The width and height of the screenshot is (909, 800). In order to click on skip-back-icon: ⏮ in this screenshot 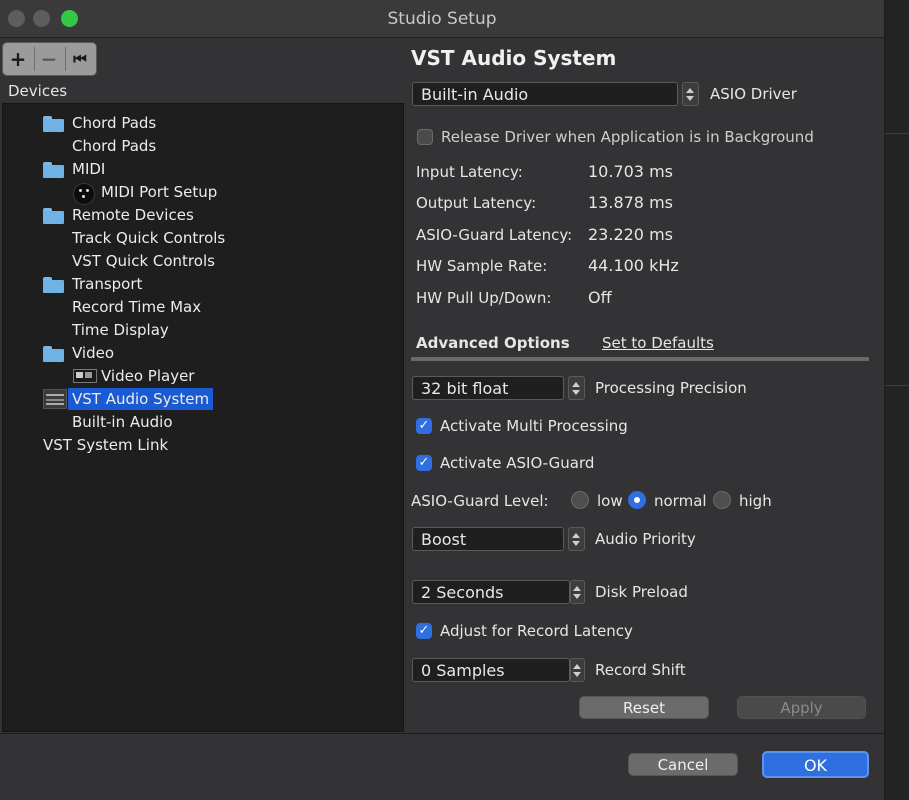, I will do `click(80, 59)`.